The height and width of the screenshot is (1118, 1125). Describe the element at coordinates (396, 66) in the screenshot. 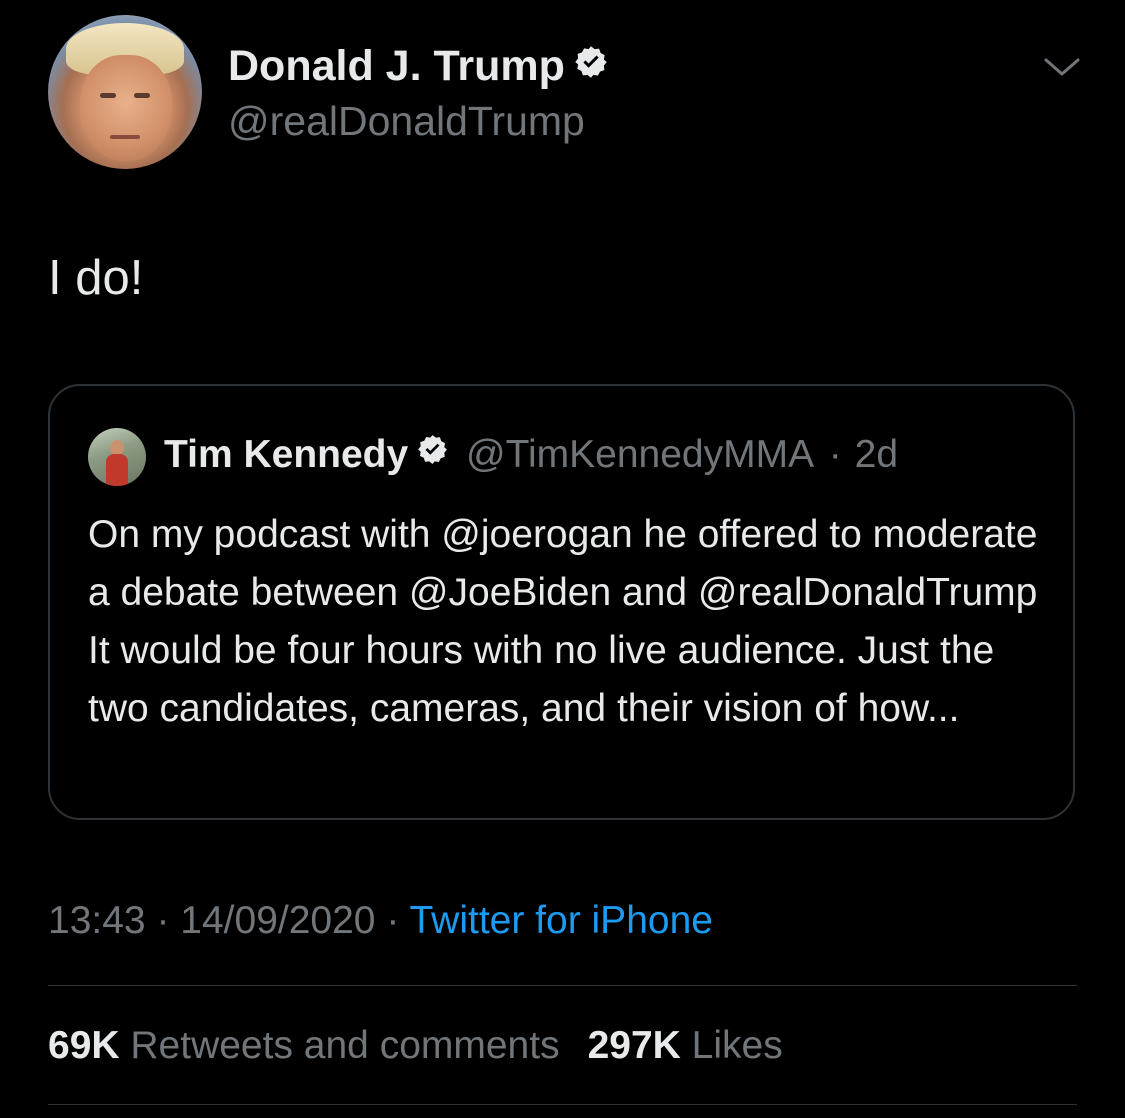

I see `author-name: Donald J. Trump` at that location.